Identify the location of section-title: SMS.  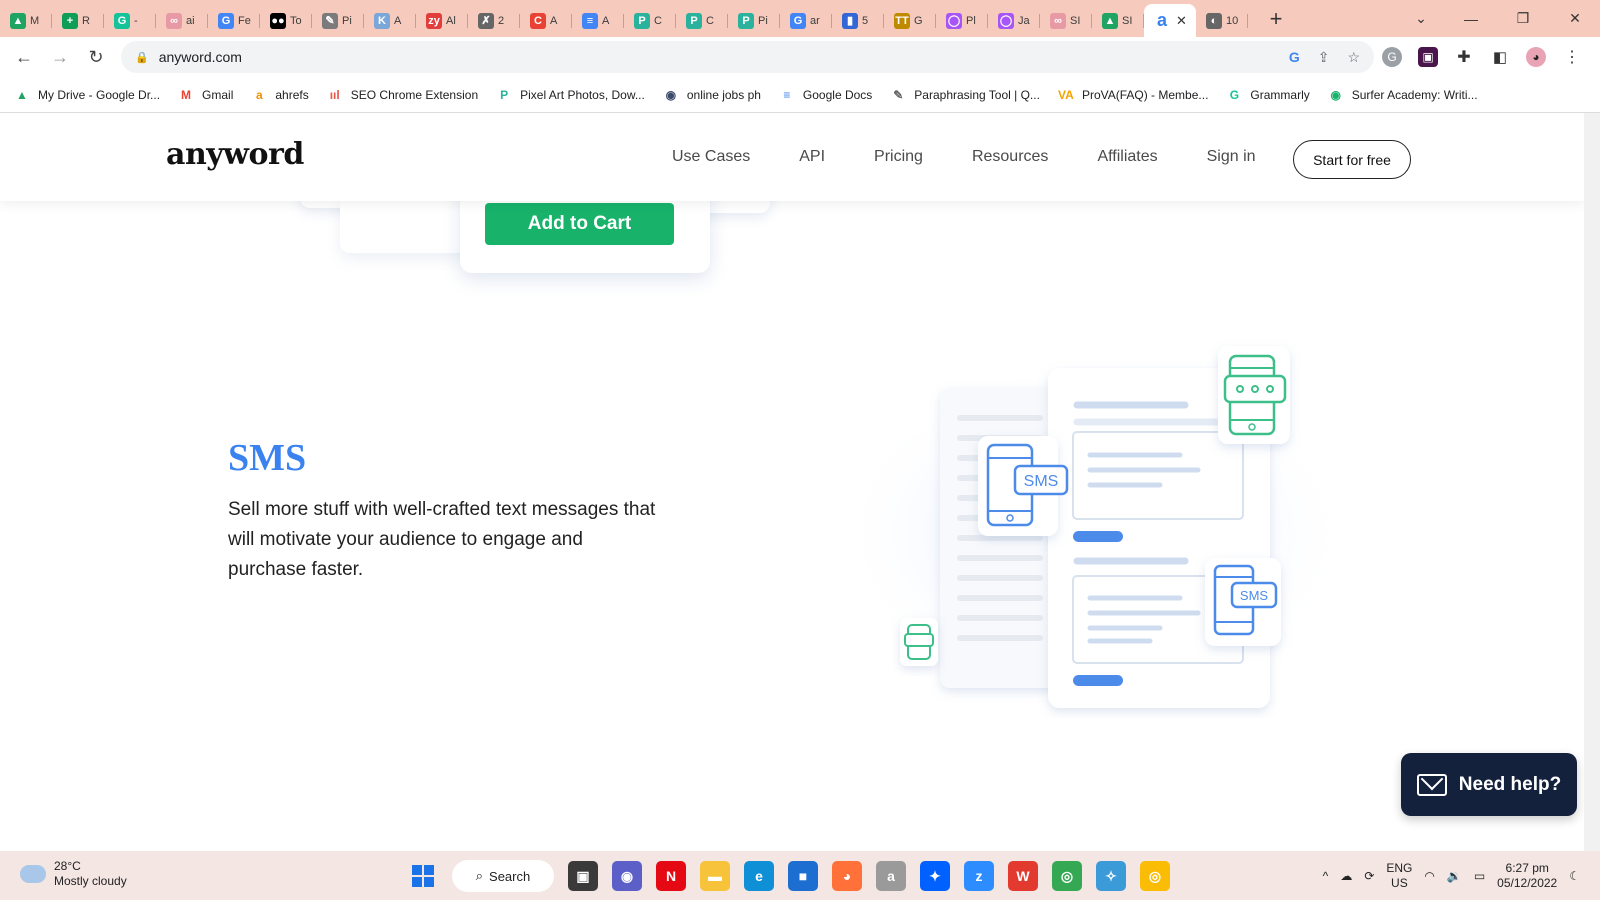
(267, 458).